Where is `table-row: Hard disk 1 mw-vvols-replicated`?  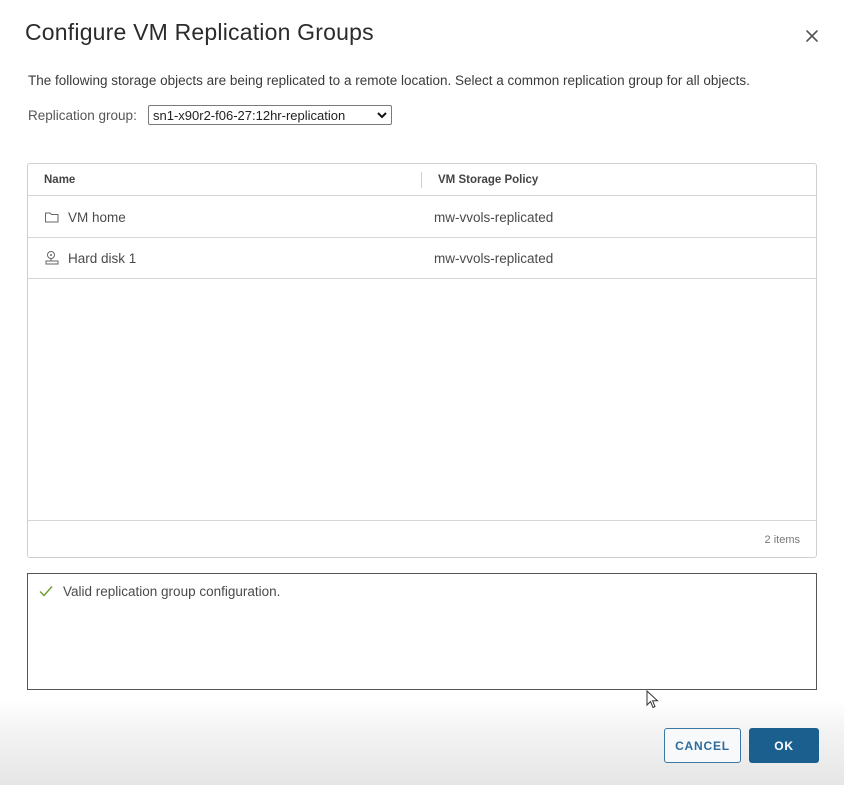 table-row: Hard disk 1 mw-vvols-replicated is located at coordinates (422, 258).